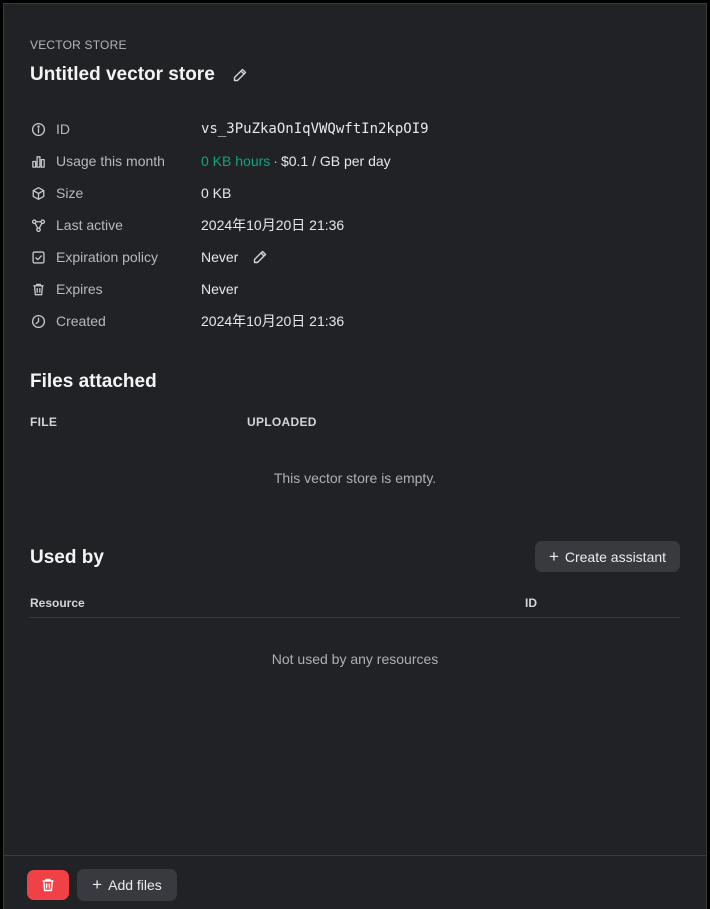 The width and height of the screenshot is (710, 909). What do you see at coordinates (135, 885) in the screenshot?
I see `add-files-label: Add files` at bounding box center [135, 885].